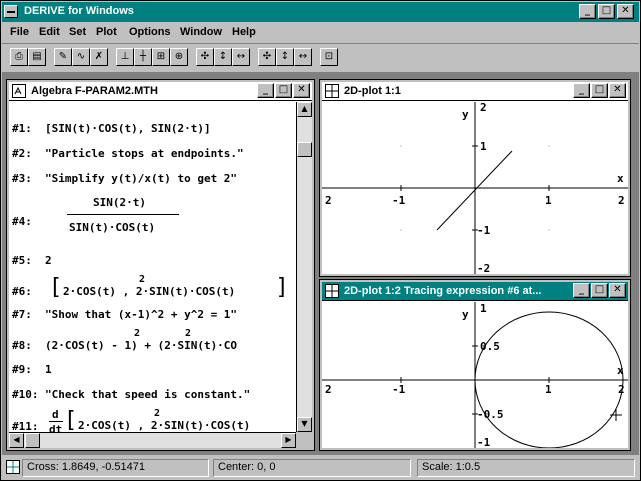  I want to click on scroll-up-icon: ▲, so click(304, 109).